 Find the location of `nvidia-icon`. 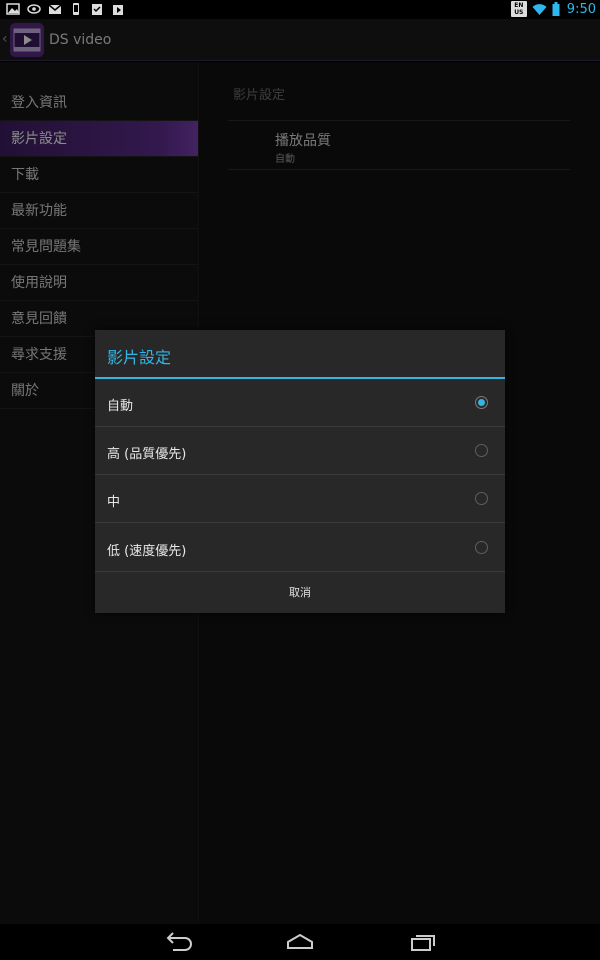

nvidia-icon is located at coordinates (34, 9).